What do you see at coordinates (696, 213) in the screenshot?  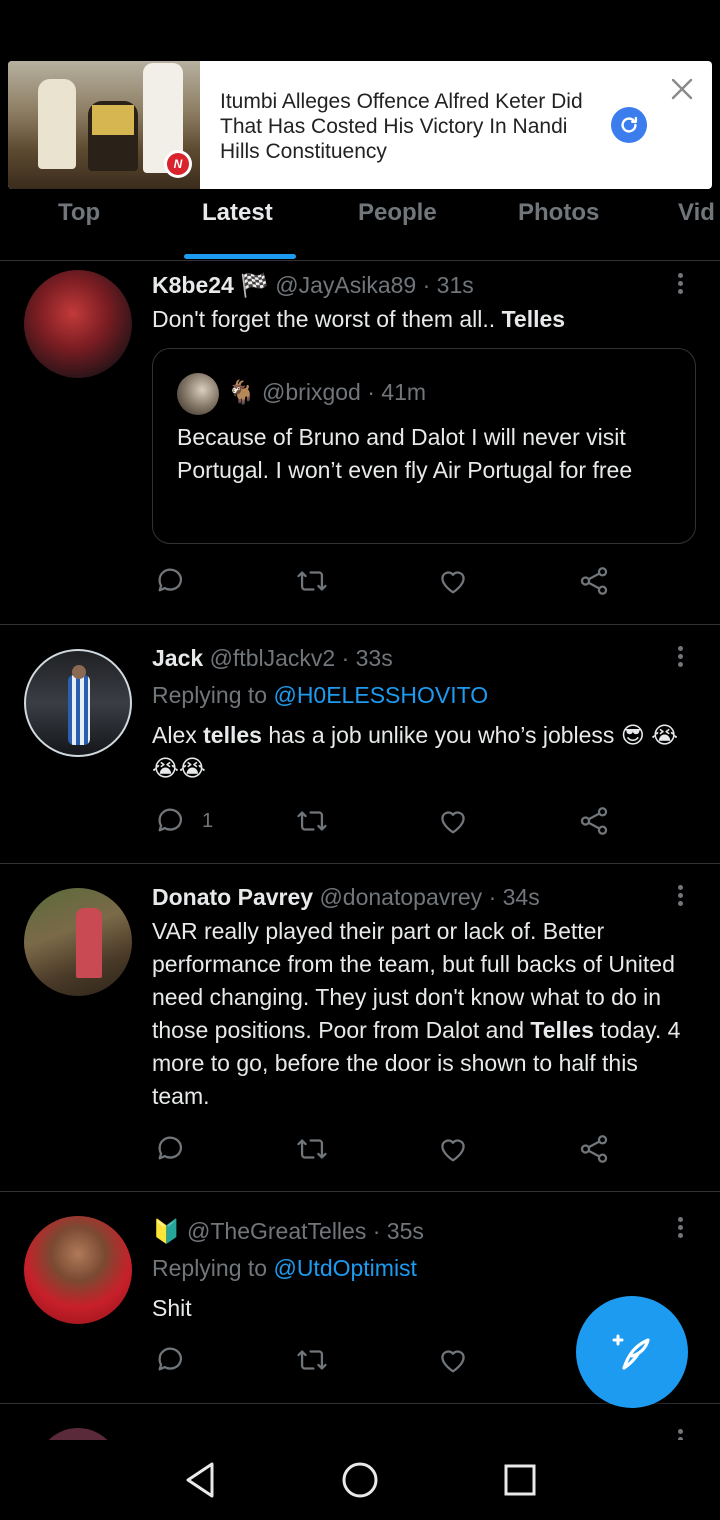 I see `tab-videos: Vid` at bounding box center [696, 213].